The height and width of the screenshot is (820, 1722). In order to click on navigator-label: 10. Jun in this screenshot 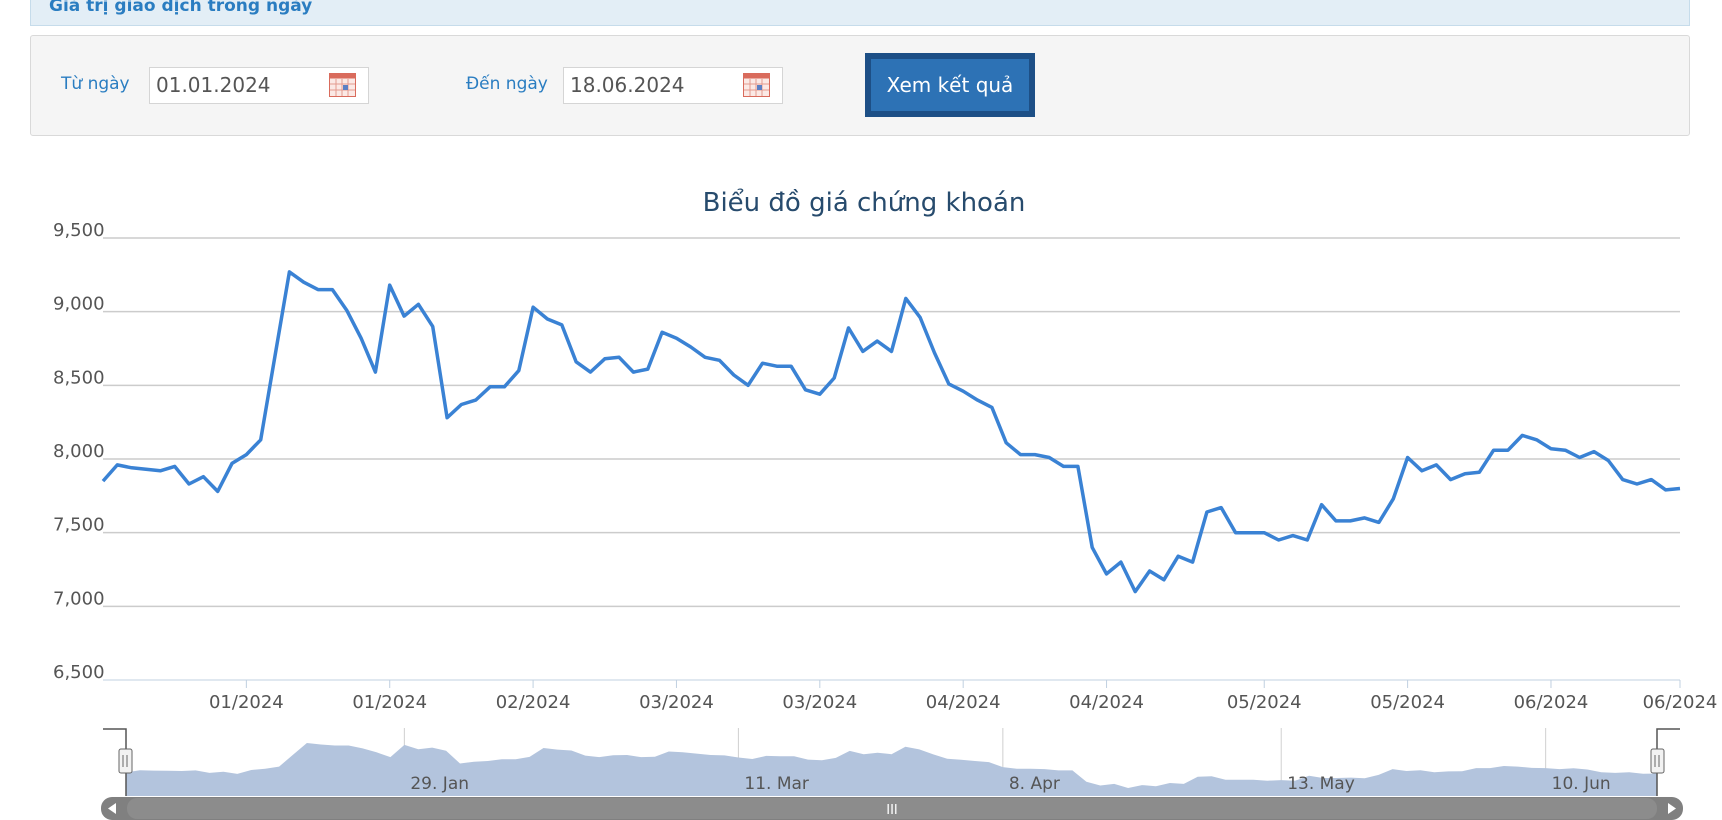, I will do `click(1581, 784)`.